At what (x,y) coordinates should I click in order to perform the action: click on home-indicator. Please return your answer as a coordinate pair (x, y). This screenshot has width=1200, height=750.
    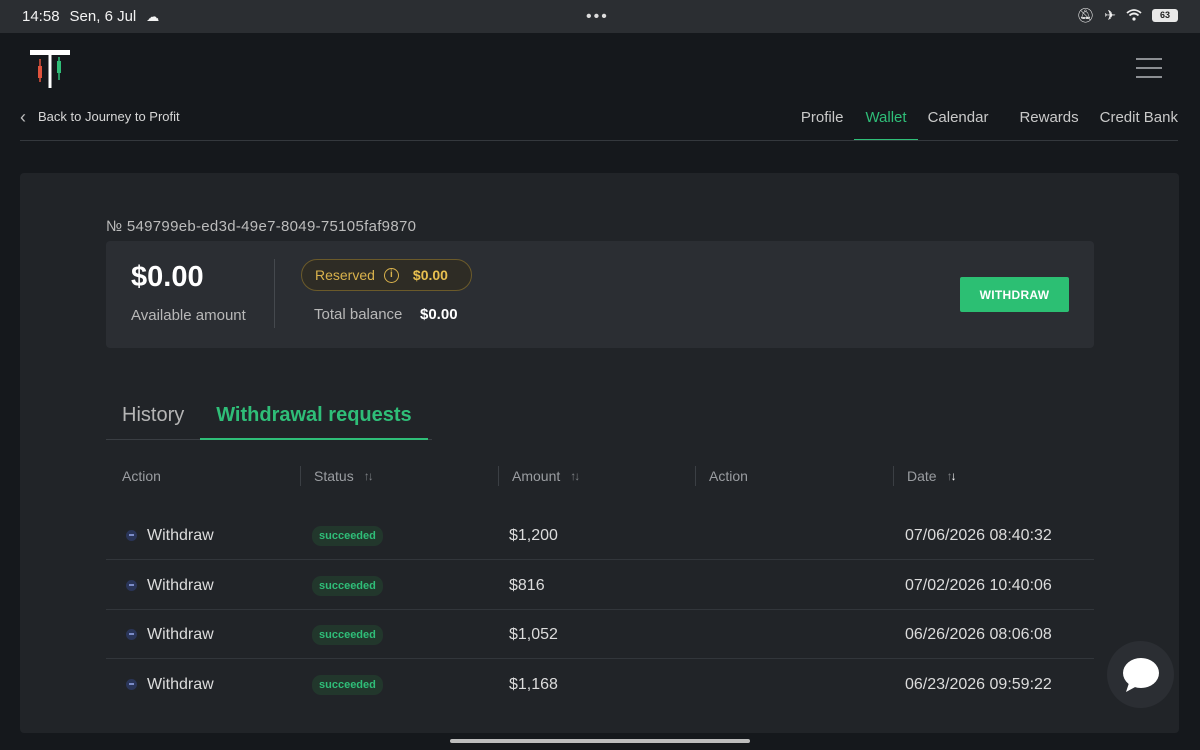
    Looking at the image, I should click on (600, 741).